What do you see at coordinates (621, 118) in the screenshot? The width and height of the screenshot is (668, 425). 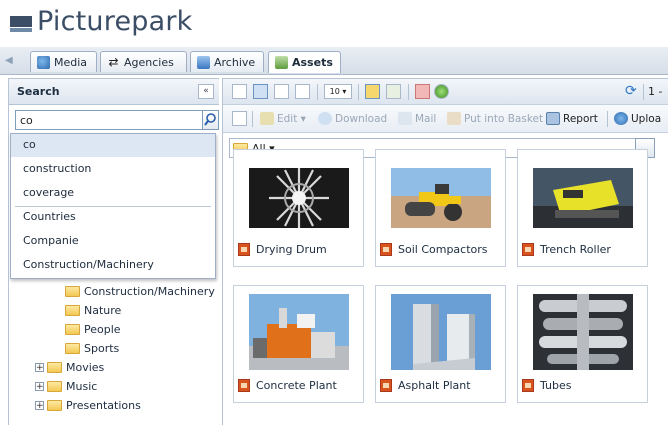 I see `upload-icon` at bounding box center [621, 118].